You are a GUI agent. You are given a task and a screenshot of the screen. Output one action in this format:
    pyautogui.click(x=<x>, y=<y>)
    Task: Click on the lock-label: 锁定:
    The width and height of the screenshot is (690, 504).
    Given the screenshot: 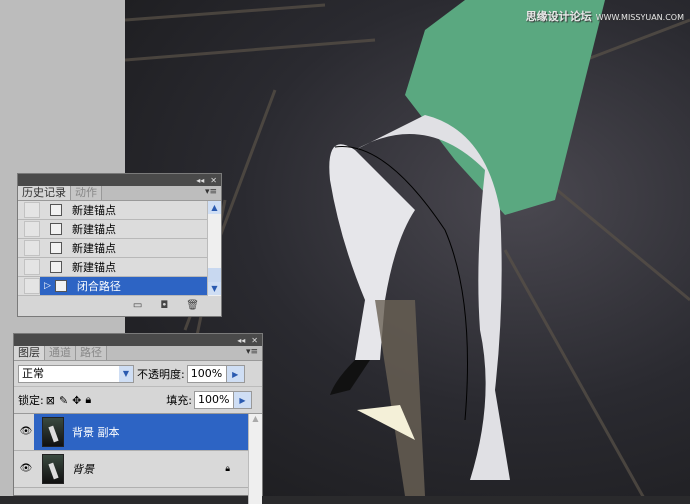 What is the action you would take?
    pyautogui.click(x=31, y=400)
    